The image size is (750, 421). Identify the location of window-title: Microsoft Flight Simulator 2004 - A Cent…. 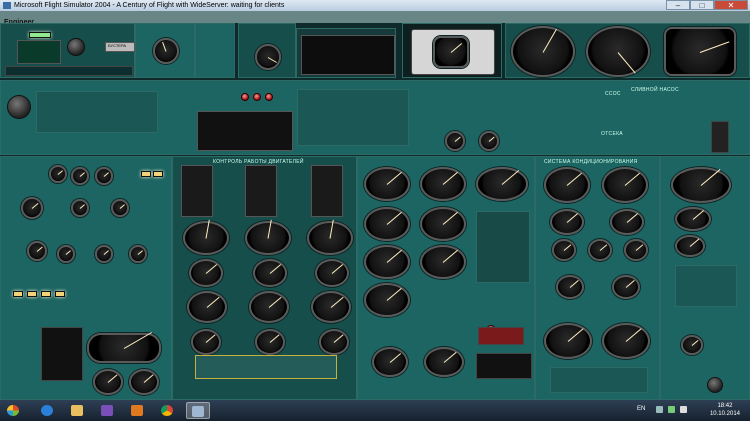
(149, 5).